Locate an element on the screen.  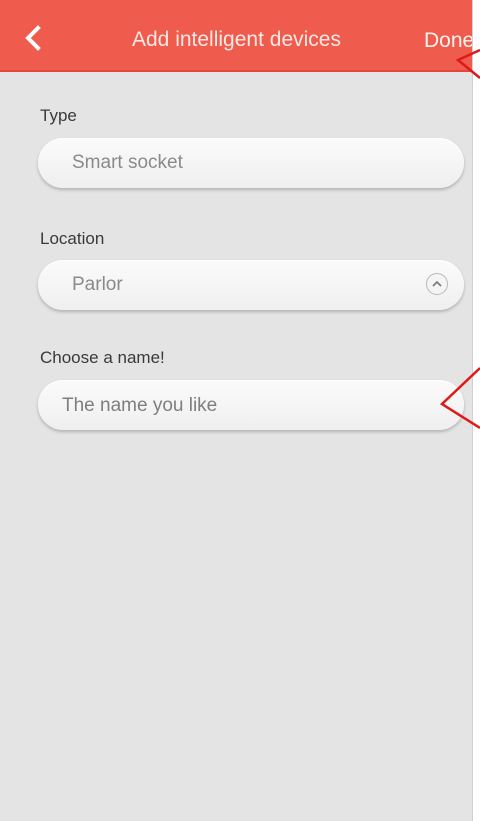
type-value: Smart socket is located at coordinates (127, 162).